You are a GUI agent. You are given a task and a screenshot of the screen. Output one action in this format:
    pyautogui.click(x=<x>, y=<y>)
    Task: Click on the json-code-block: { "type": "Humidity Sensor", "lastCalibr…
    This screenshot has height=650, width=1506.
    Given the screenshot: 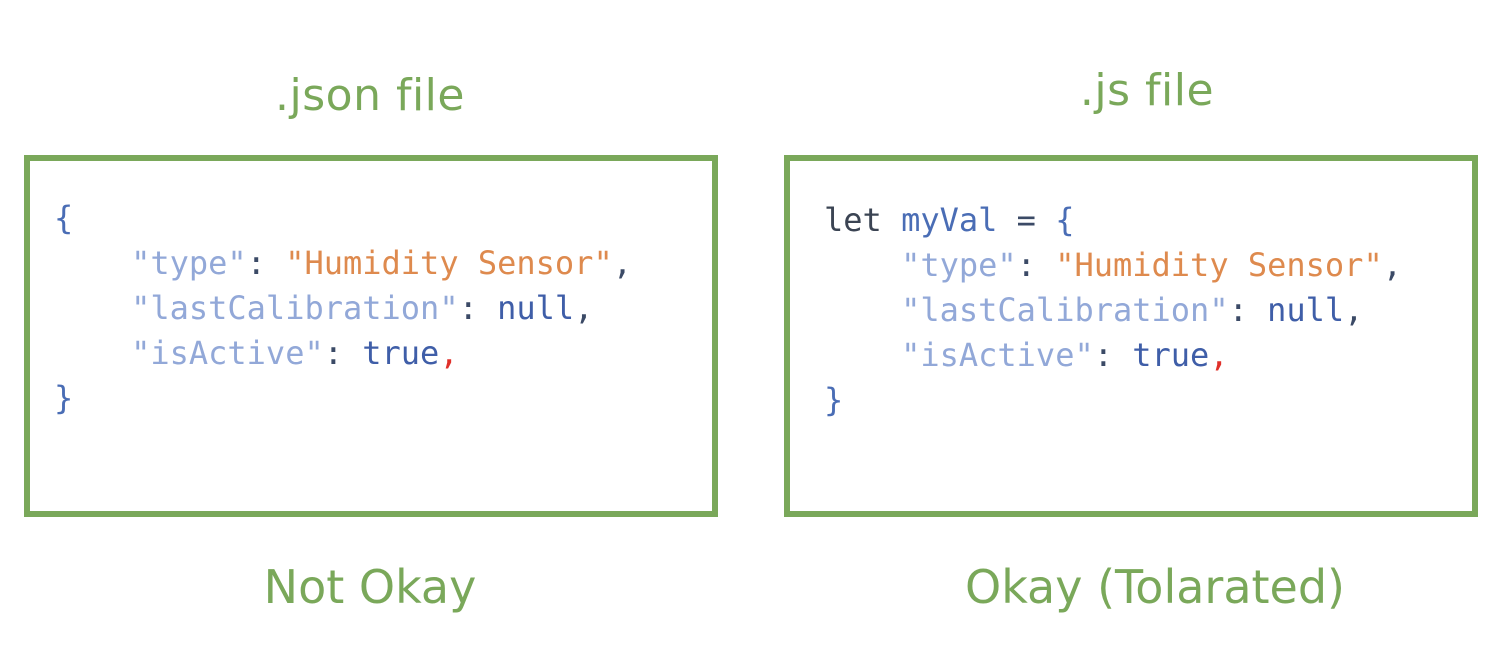 What is the action you would take?
    pyautogui.click(x=343, y=308)
    